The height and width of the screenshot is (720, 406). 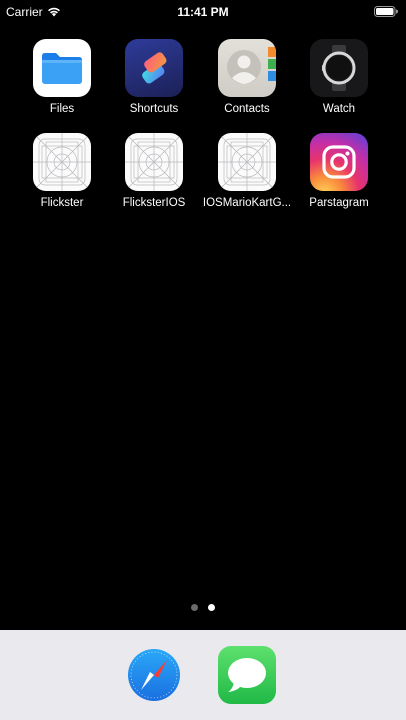 I want to click on messages-bubble-icon, so click(x=247, y=675).